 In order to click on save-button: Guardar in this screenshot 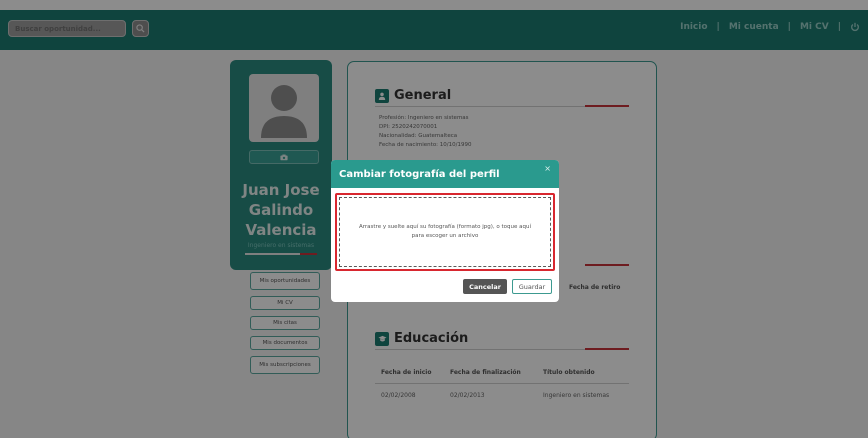, I will do `click(532, 286)`.